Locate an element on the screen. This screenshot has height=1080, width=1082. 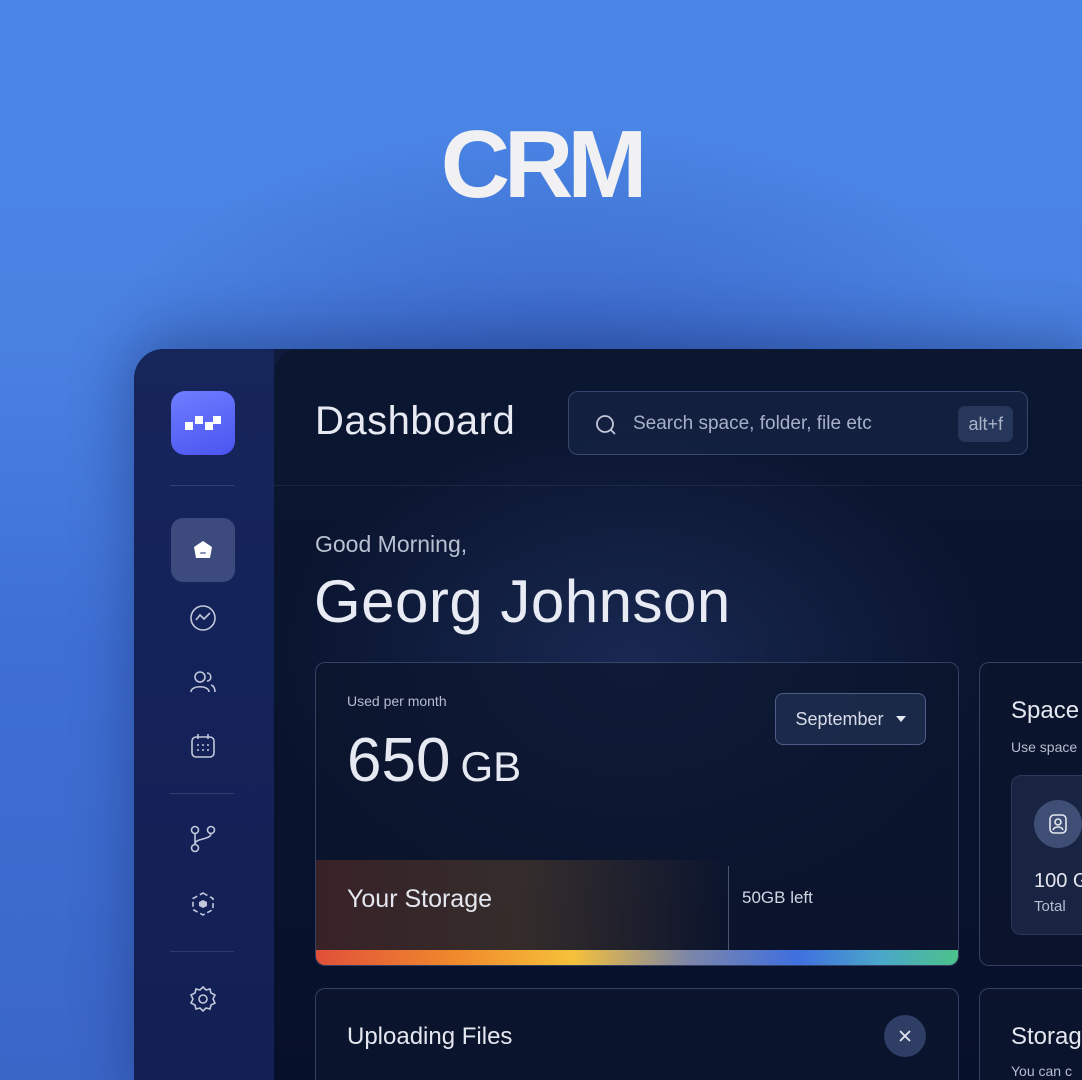
sidebar-item-settings is located at coordinates (203, 999).